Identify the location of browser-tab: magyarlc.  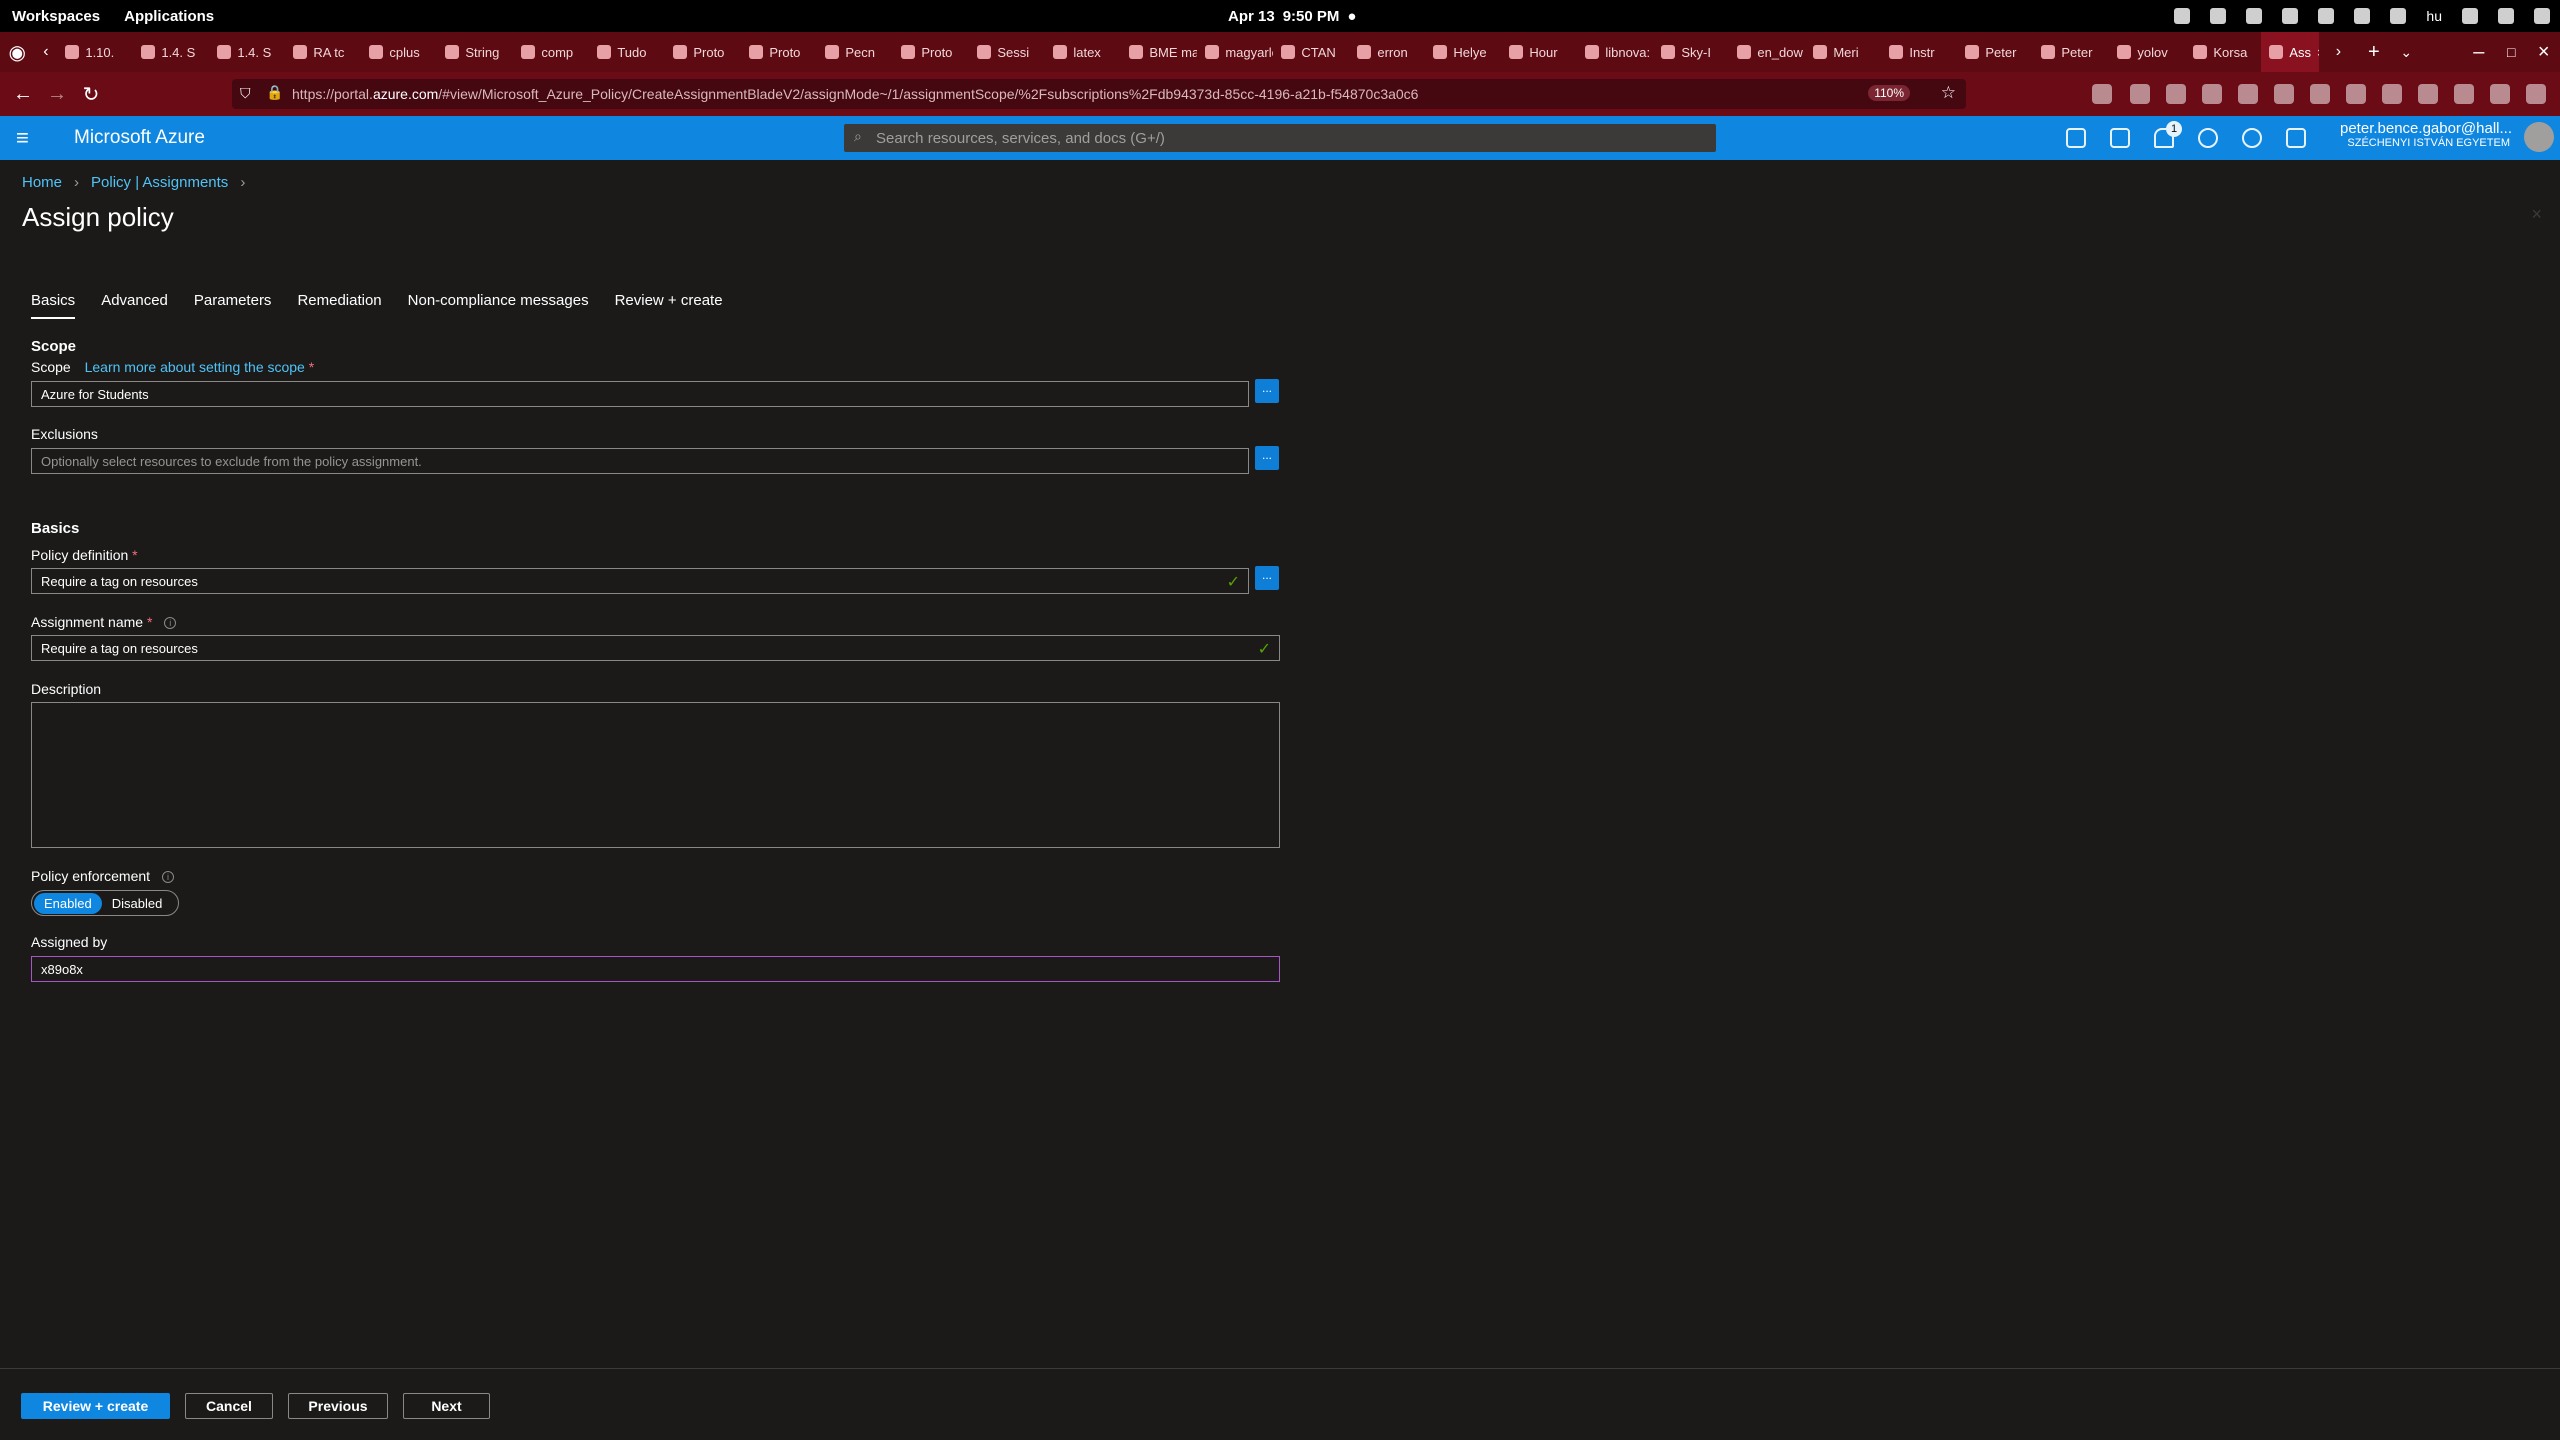
(1235, 52).